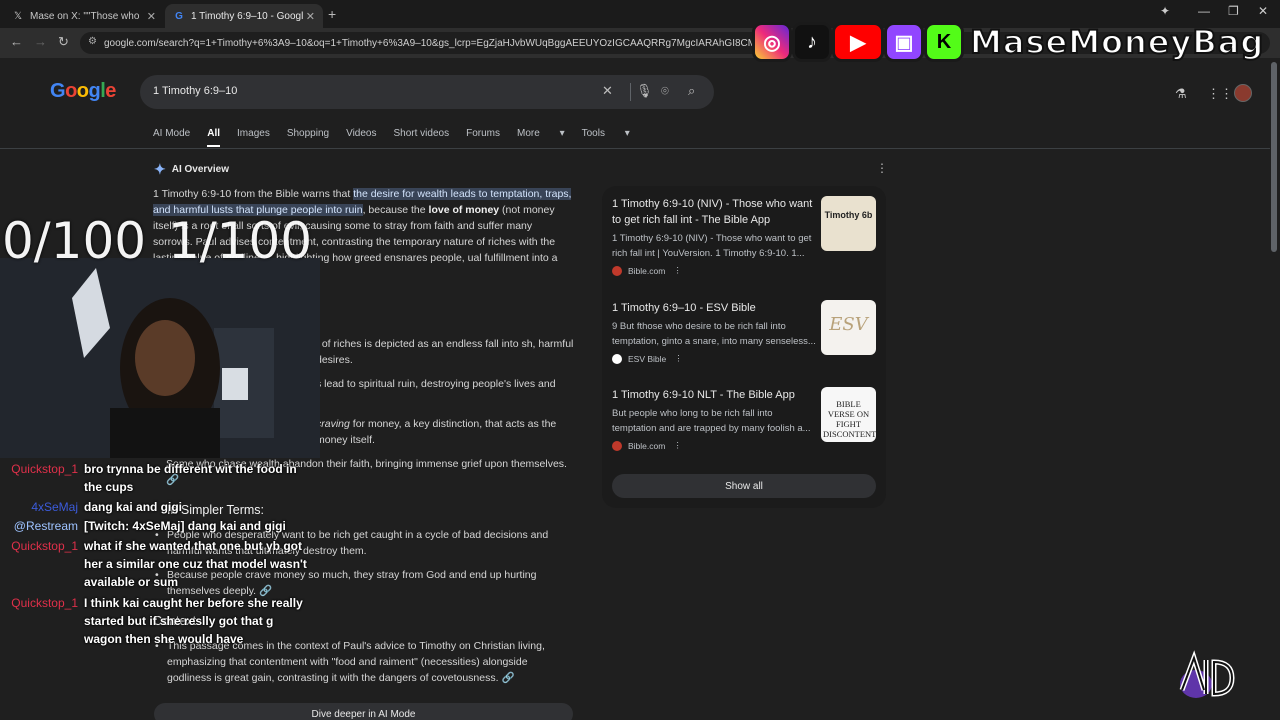  What do you see at coordinates (541, 137) in the screenshot?
I see `tab-more: More ▾` at bounding box center [541, 137].